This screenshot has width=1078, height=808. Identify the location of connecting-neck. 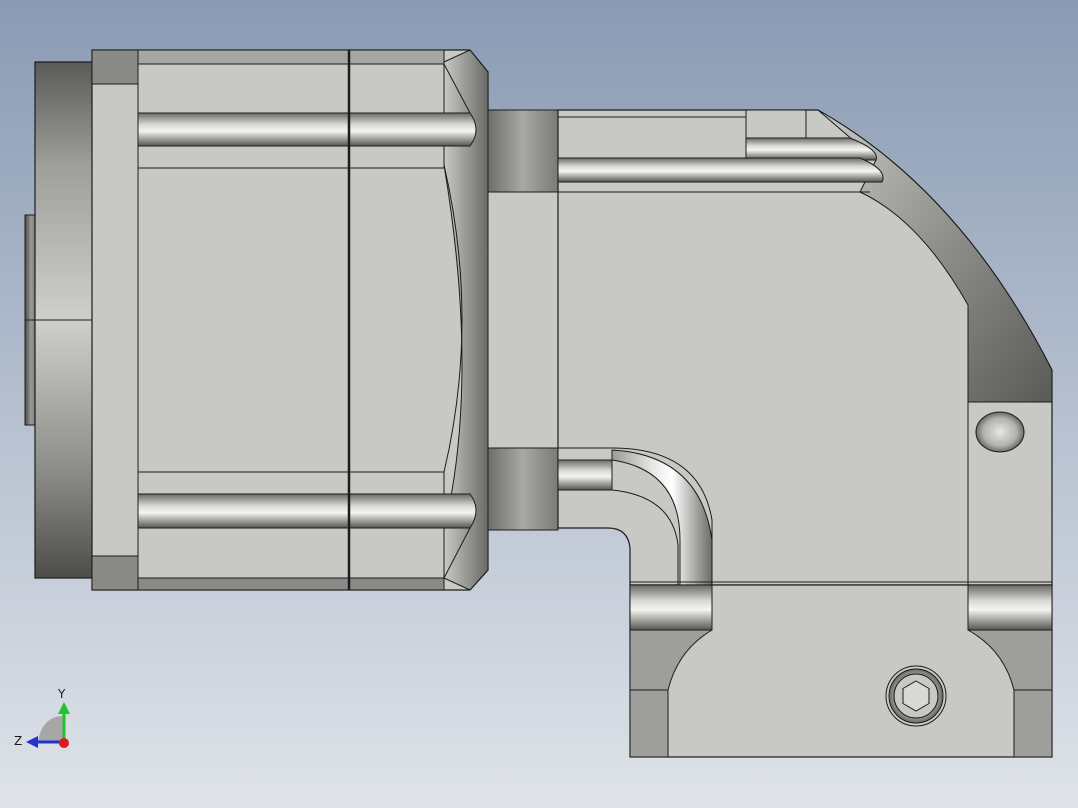
(523, 320).